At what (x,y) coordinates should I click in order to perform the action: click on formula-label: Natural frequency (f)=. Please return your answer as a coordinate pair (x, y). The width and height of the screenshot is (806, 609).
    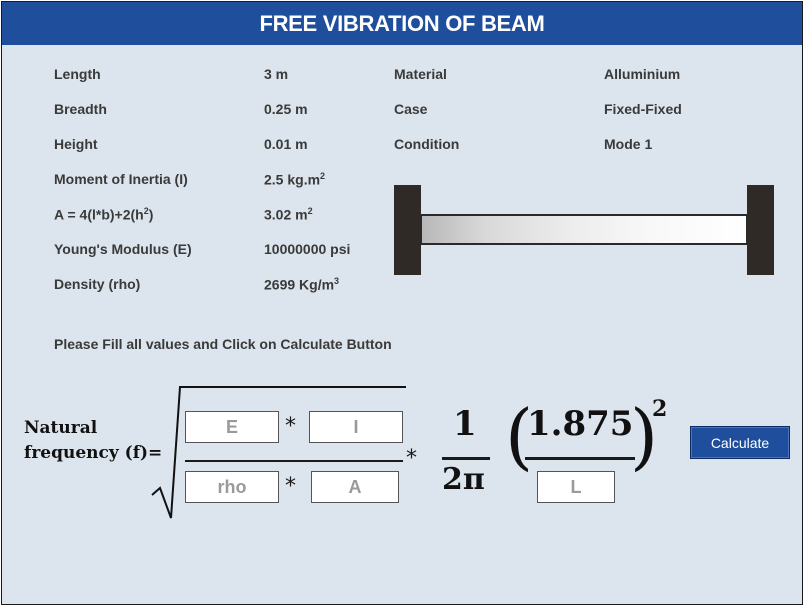
    Looking at the image, I should click on (93, 440).